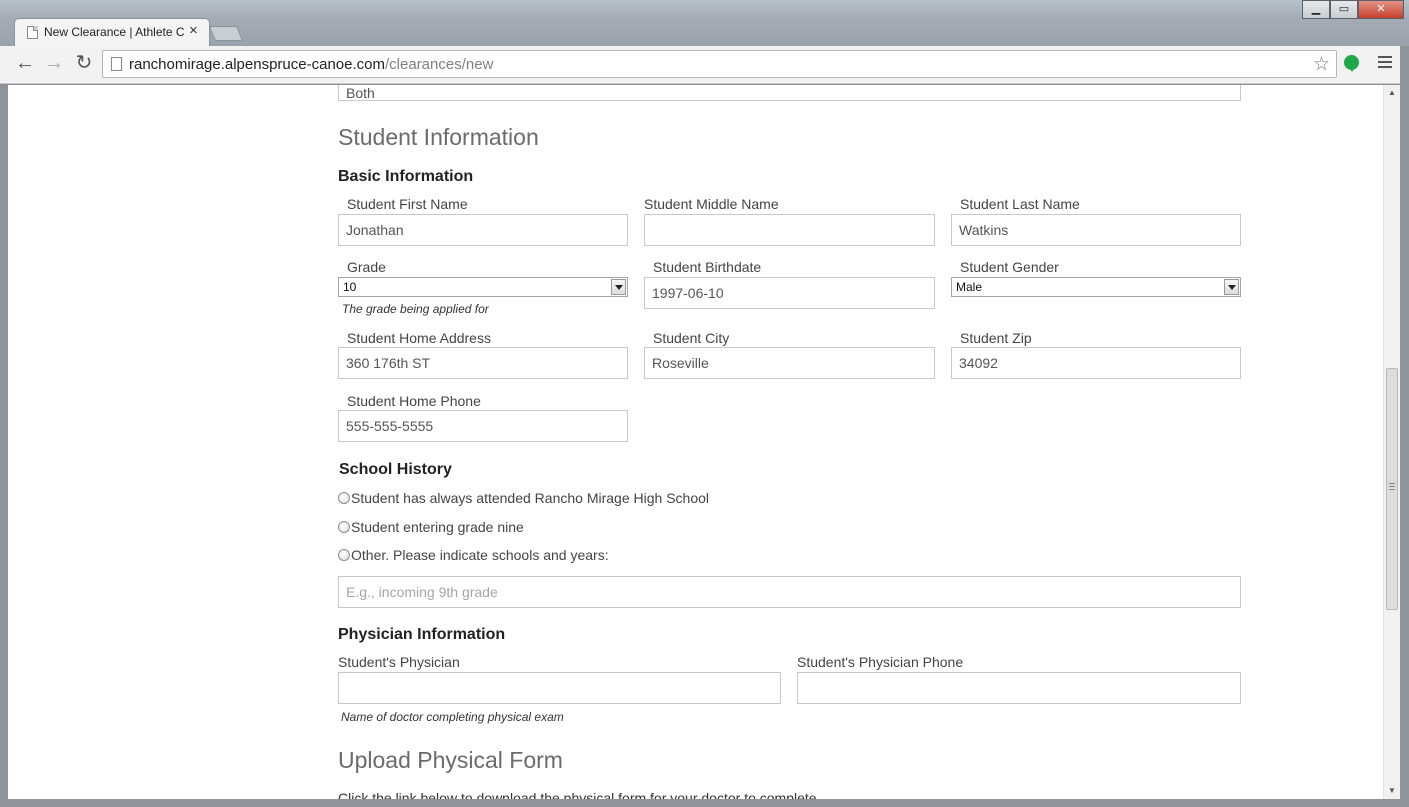 The image size is (1409, 807). What do you see at coordinates (54, 63) in the screenshot?
I see `forward-arrow-icon: →` at bounding box center [54, 63].